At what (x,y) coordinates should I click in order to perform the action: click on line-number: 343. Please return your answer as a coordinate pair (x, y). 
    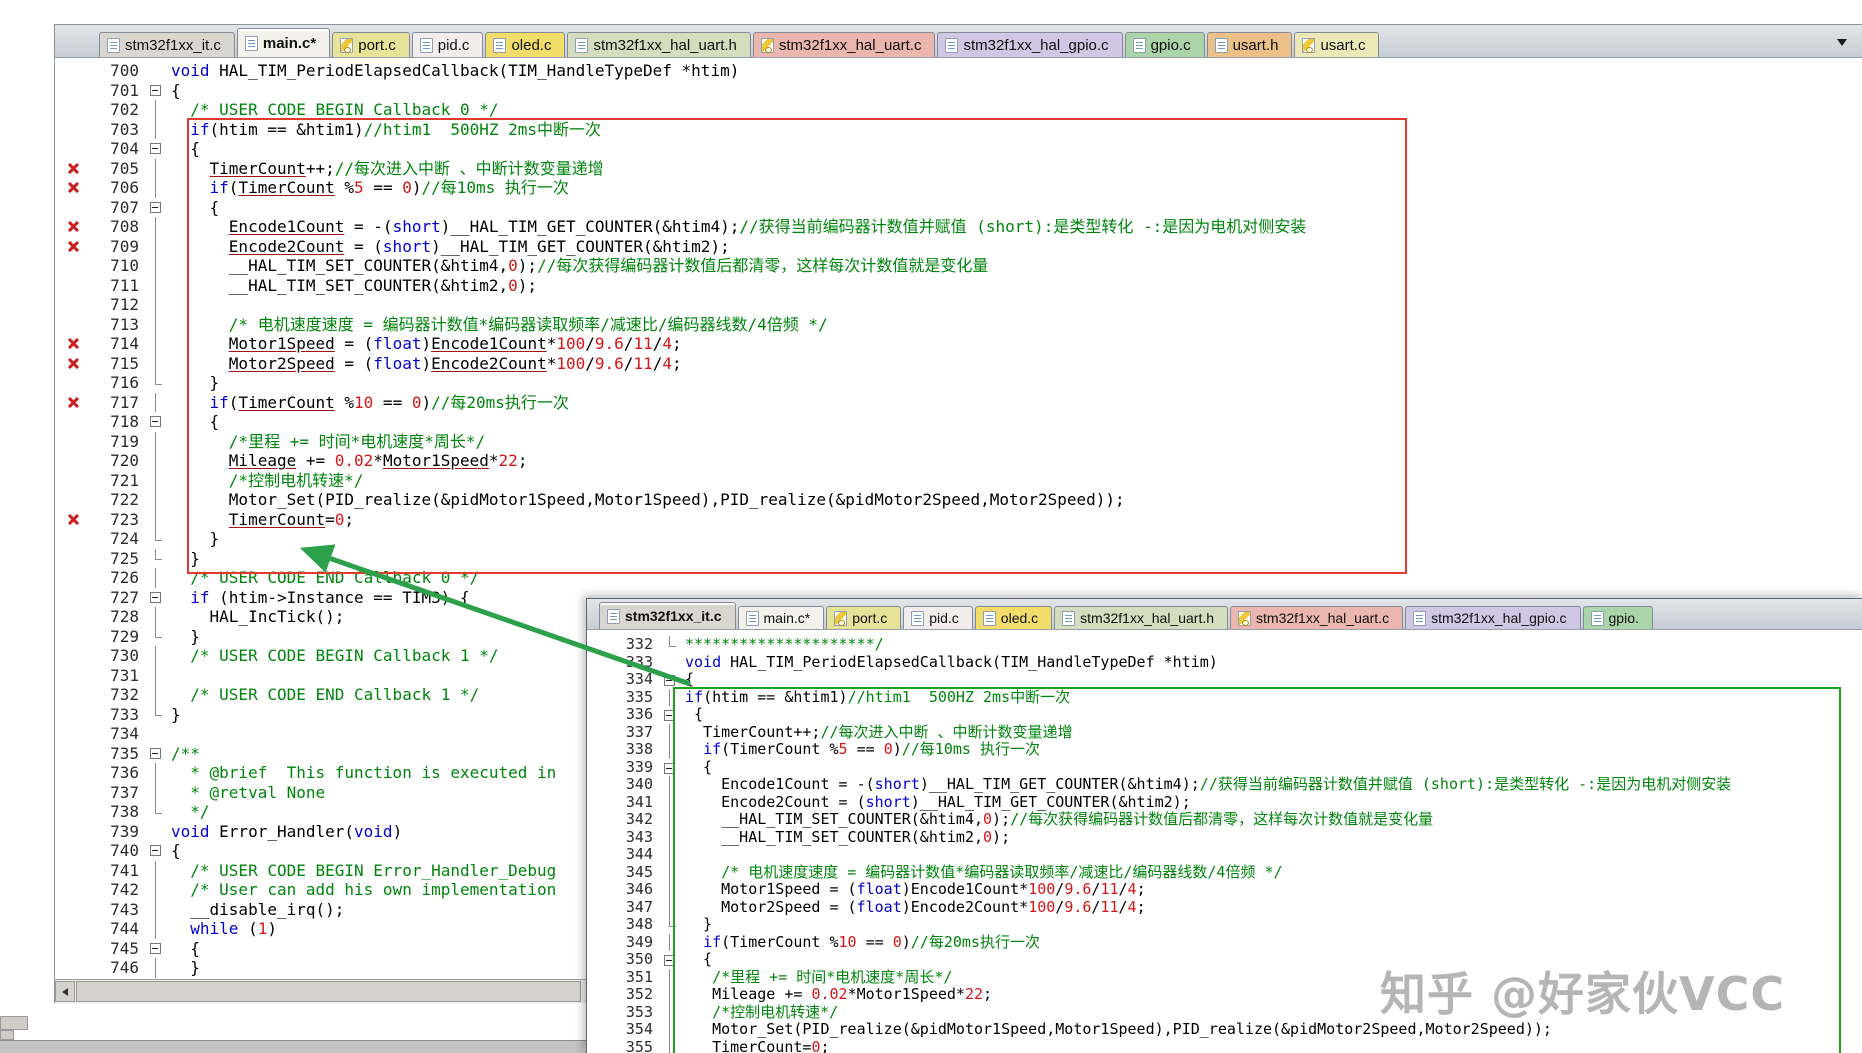
    Looking at the image, I should click on (631, 837).